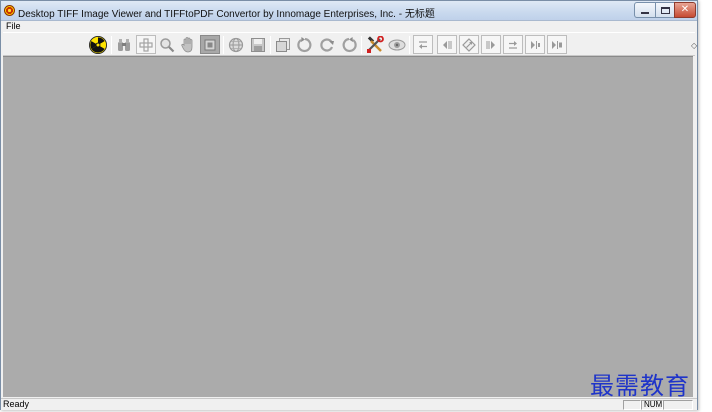 Image resolution: width=712 pixels, height=412 pixels. I want to click on rotate-left-icon, so click(304, 44).